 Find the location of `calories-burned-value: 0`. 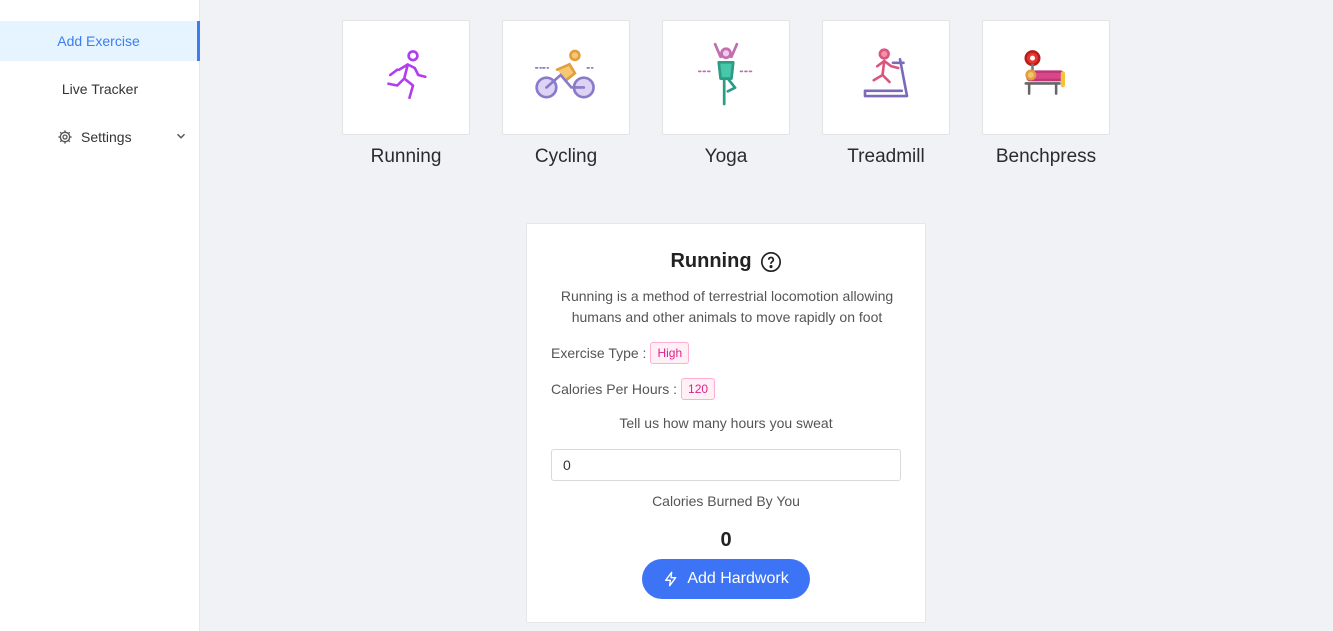

calories-burned-value: 0 is located at coordinates (726, 540).